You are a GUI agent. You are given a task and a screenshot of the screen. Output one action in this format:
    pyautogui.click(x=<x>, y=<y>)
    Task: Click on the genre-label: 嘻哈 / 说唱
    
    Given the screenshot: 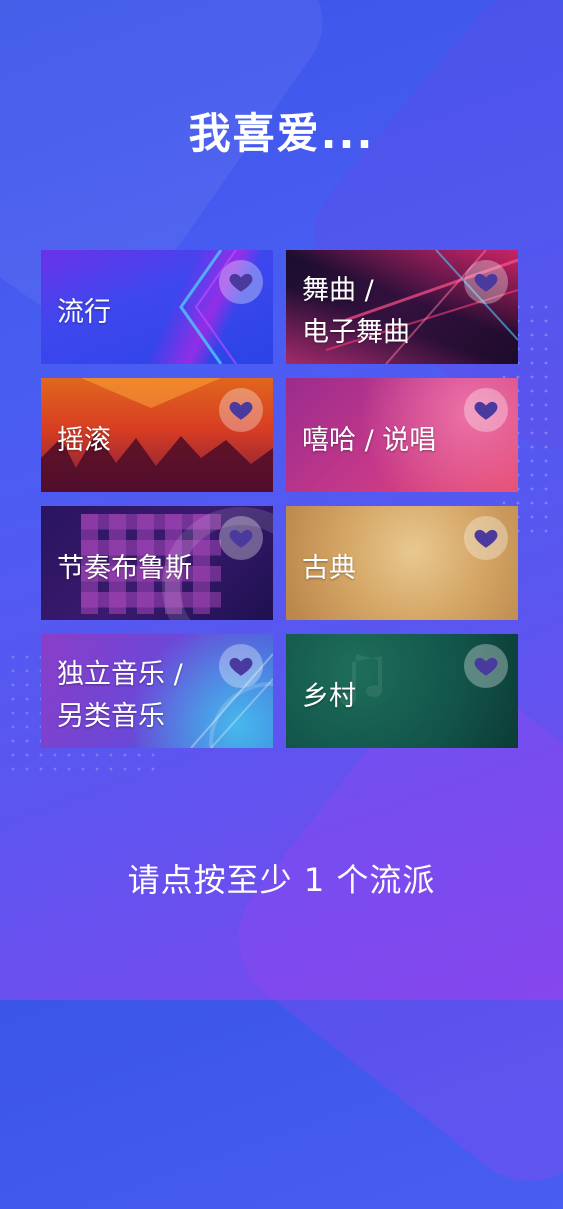 What is the action you would take?
    pyautogui.click(x=369, y=440)
    